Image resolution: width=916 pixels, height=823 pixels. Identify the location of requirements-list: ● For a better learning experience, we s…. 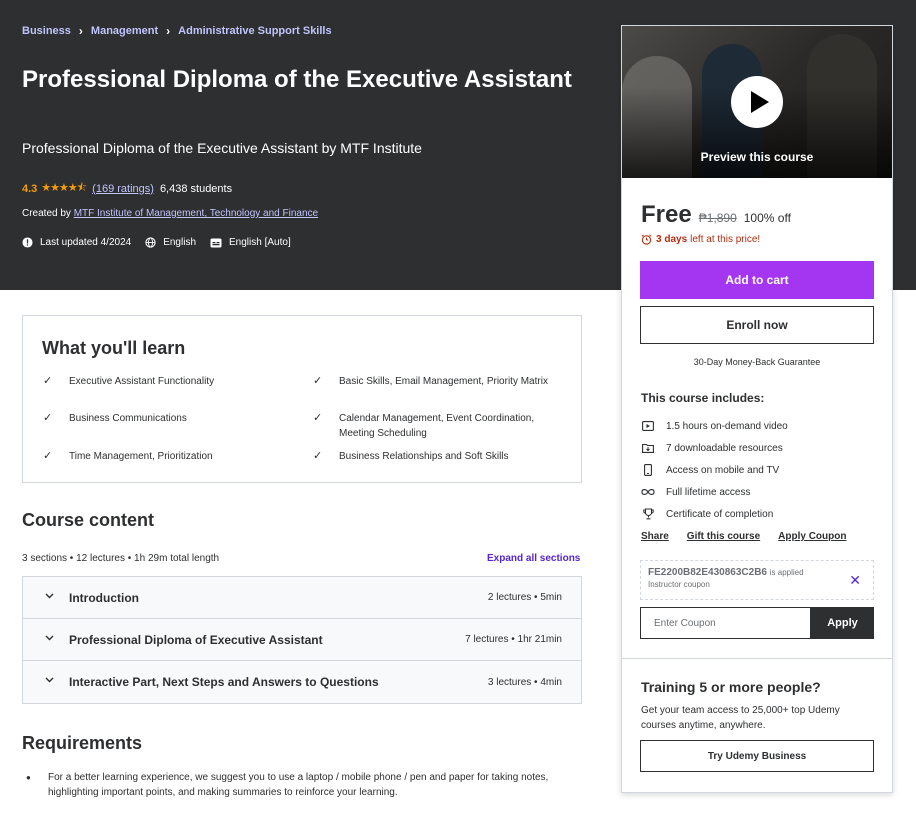
(306, 785).